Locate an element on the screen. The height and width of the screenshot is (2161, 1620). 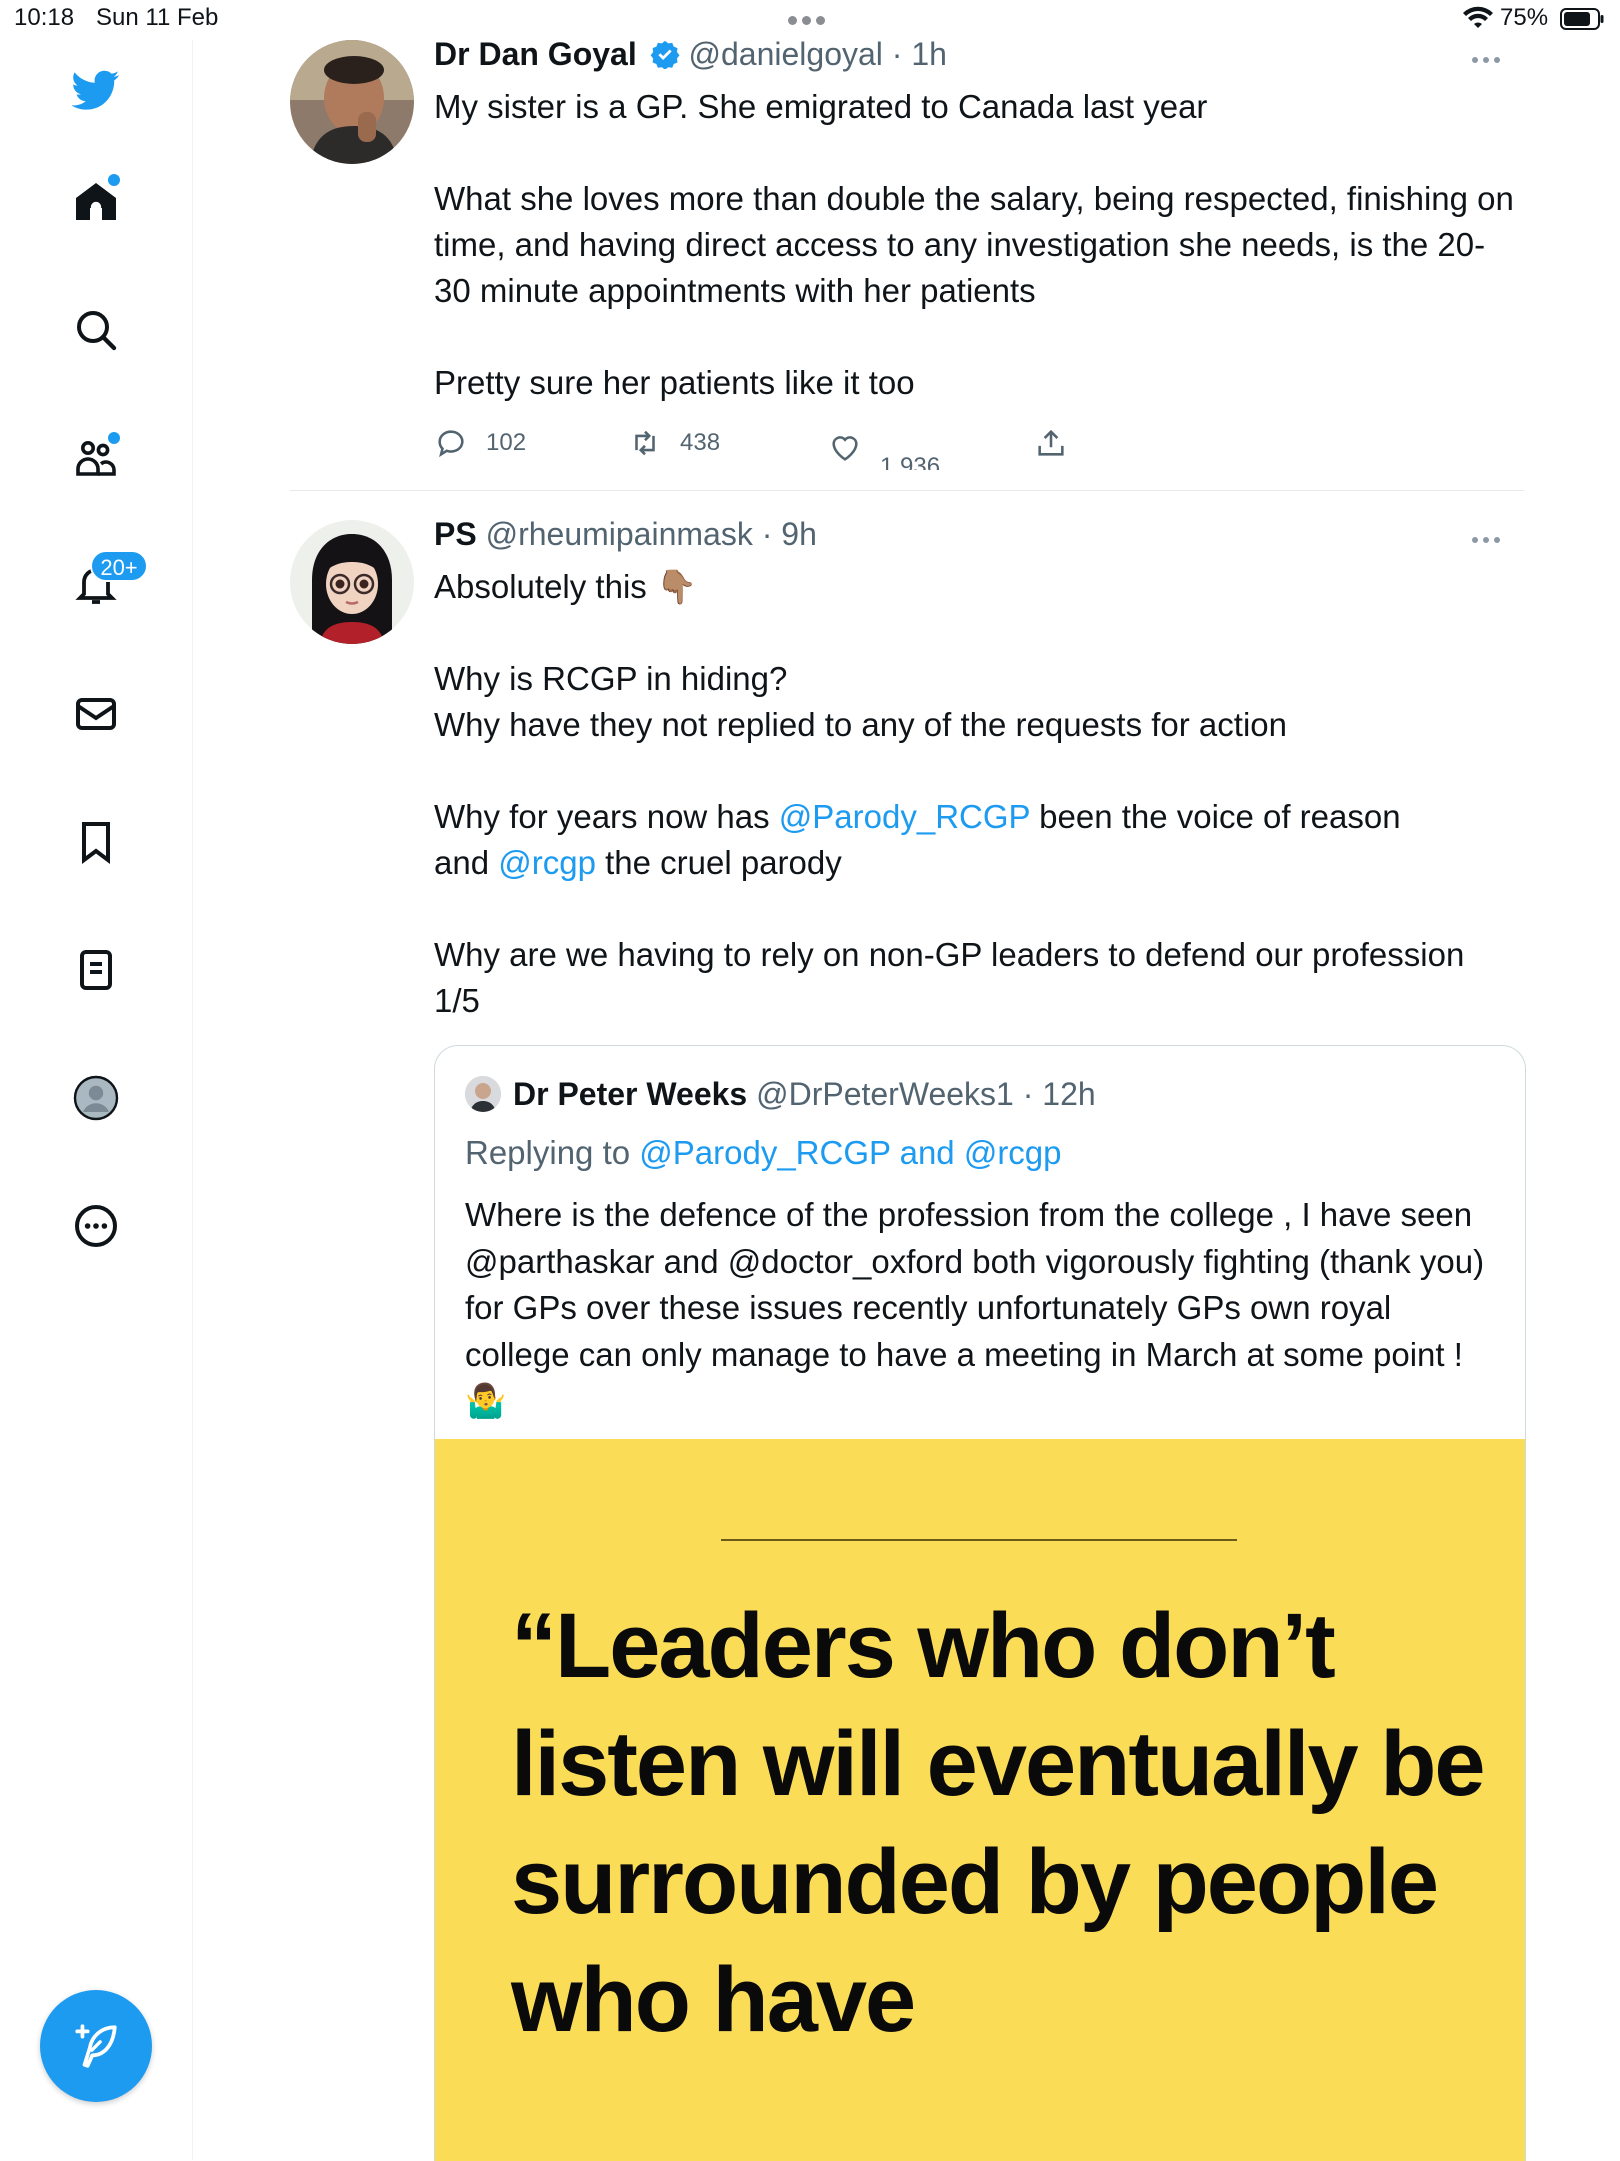
replying-to-label: Replying to is located at coordinates (552, 1152).